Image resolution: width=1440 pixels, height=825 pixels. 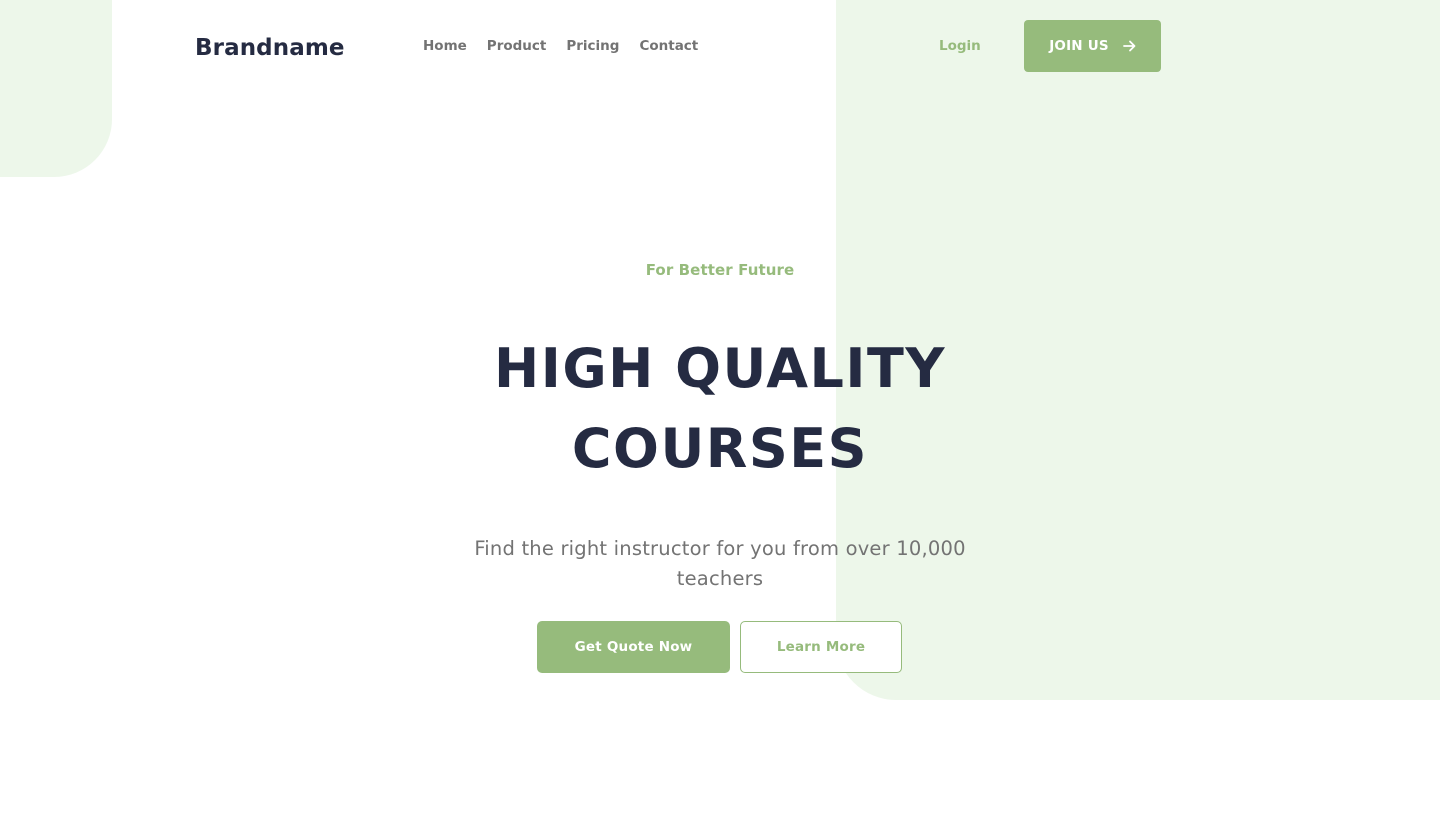 I want to click on nav-item-home: Home, so click(x=445, y=46).